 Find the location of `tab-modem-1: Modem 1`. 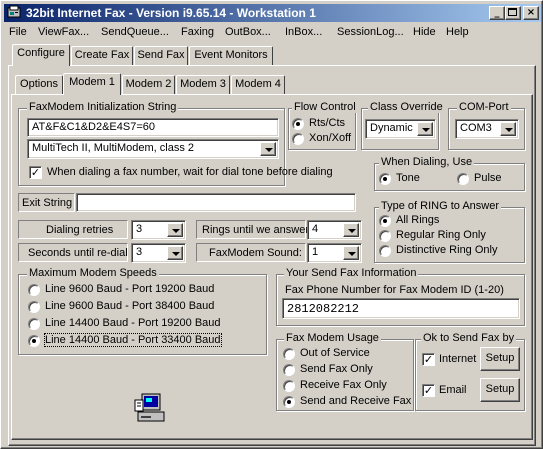

tab-modem-1: Modem 1 is located at coordinates (92, 84).